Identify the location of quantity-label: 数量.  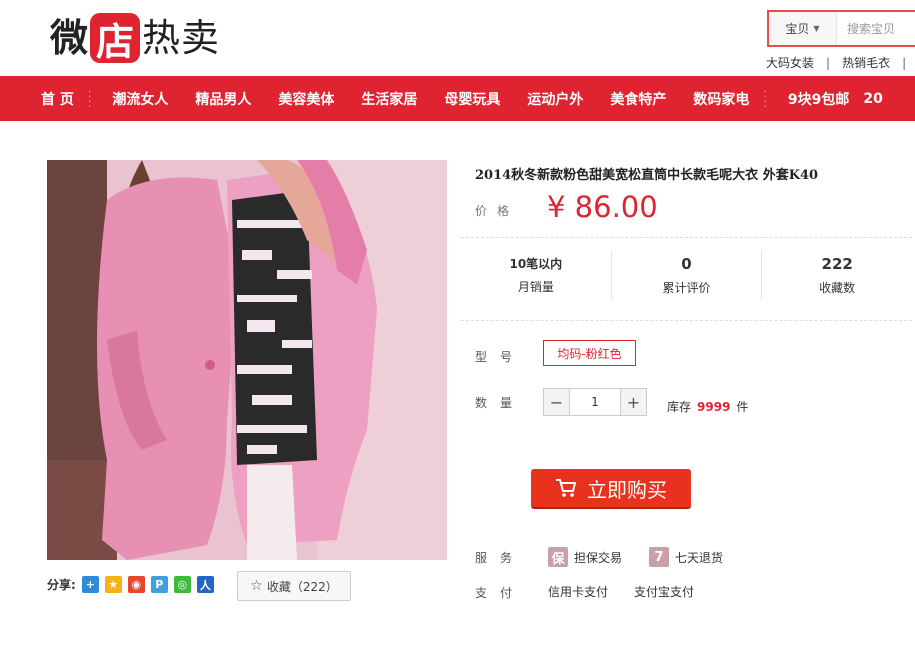
(500, 403).